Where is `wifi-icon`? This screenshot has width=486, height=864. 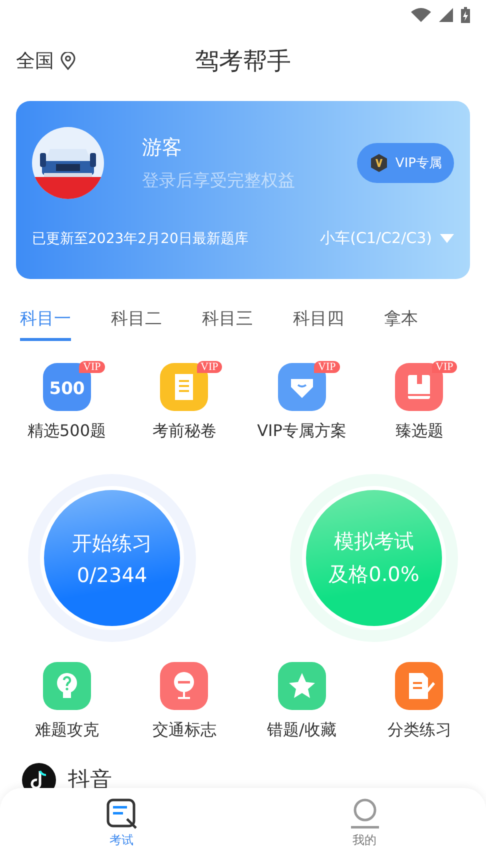 wifi-icon is located at coordinates (421, 15).